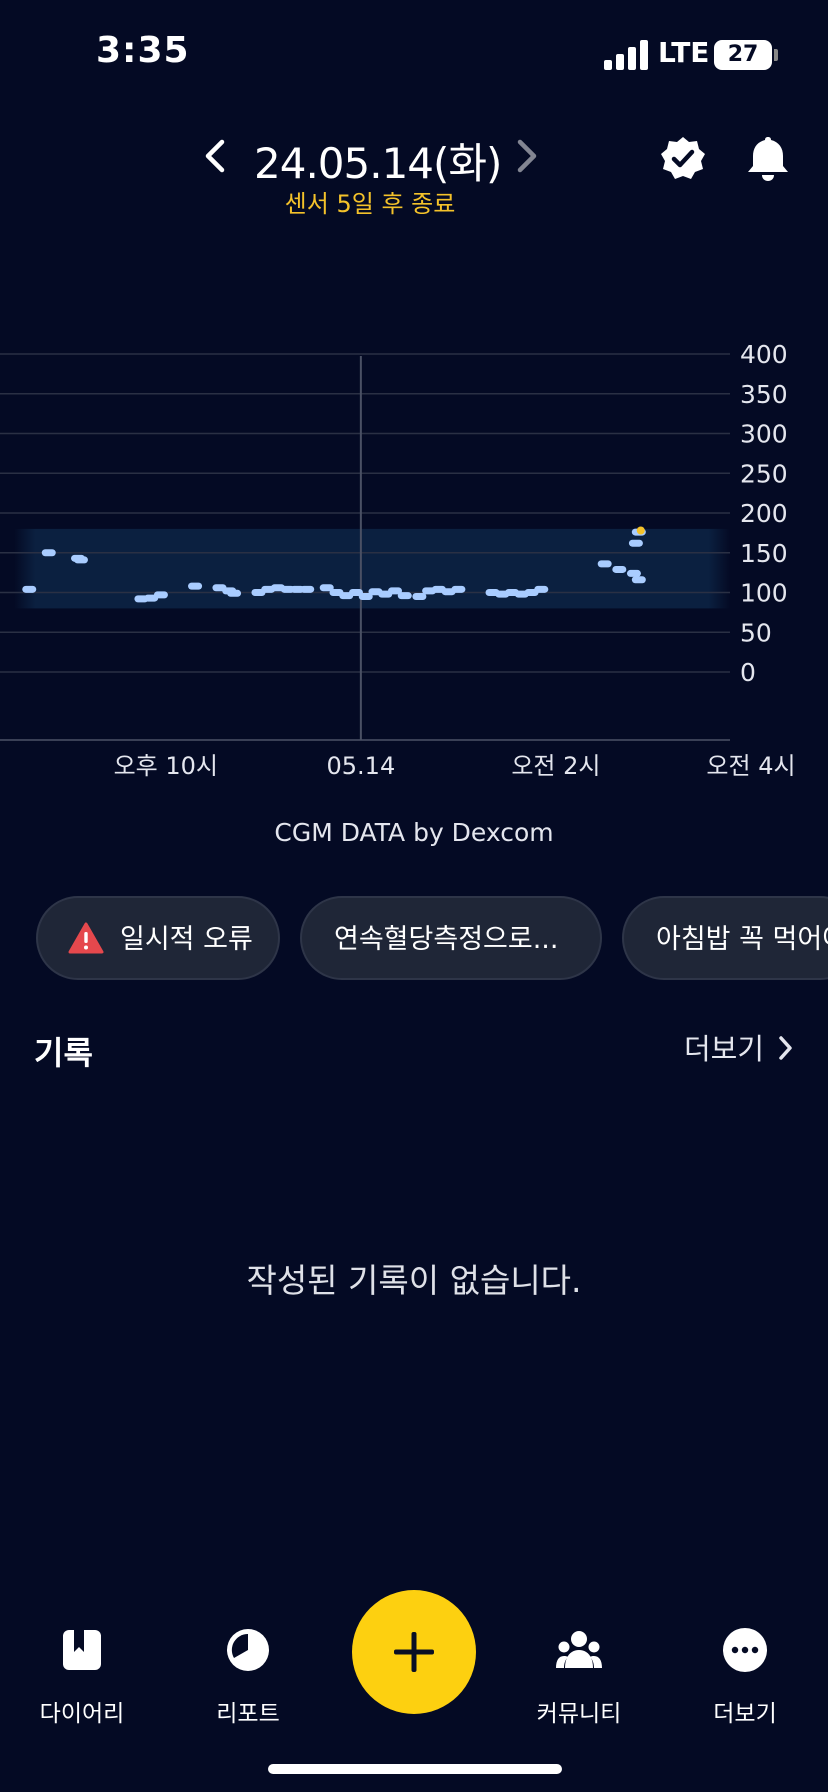 This screenshot has width=828, height=1792. Describe the element at coordinates (86, 938) in the screenshot. I see `warning-icon` at that location.